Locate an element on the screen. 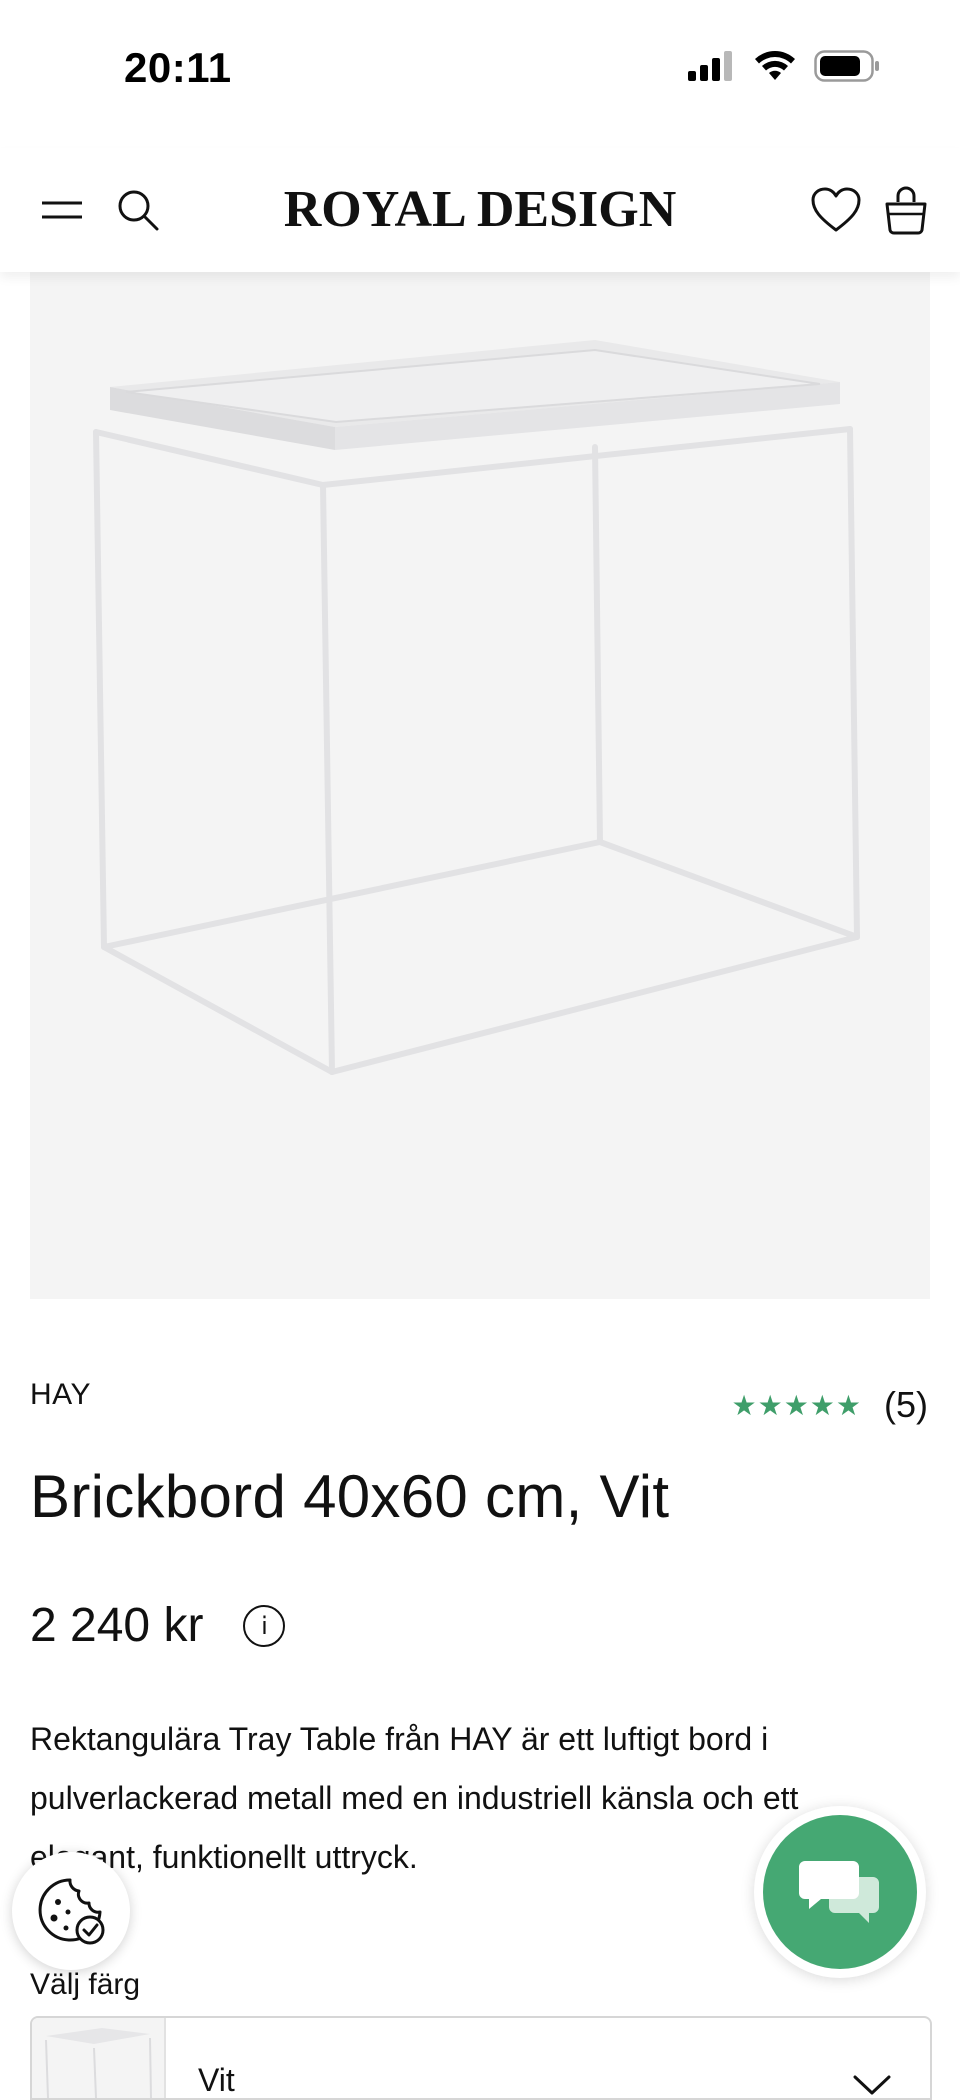 This screenshot has height=2100, width=960. cart-button is located at coordinates (906, 210).